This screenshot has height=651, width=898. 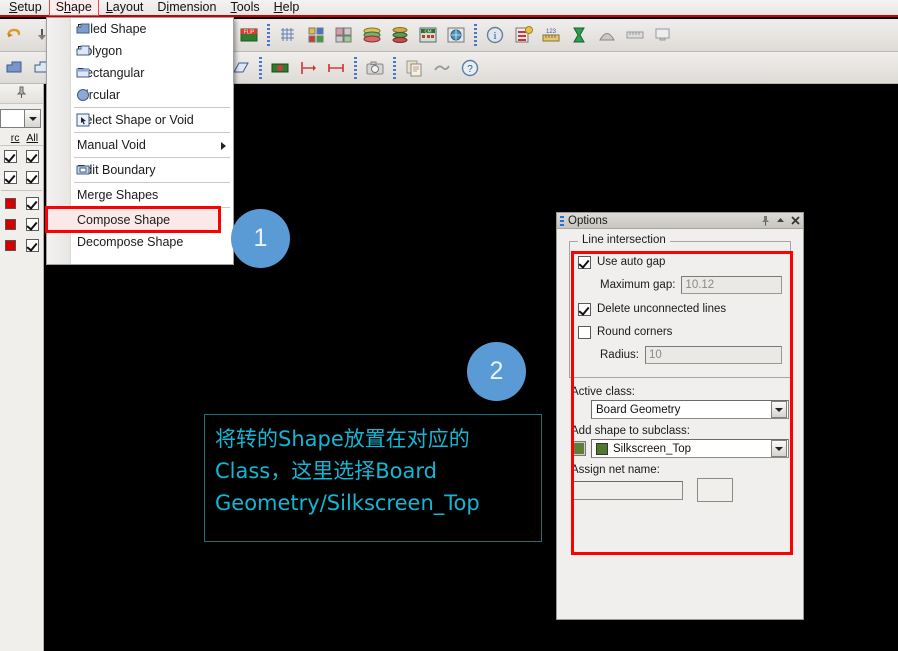 I want to click on globe-icon, so click(x=456, y=35).